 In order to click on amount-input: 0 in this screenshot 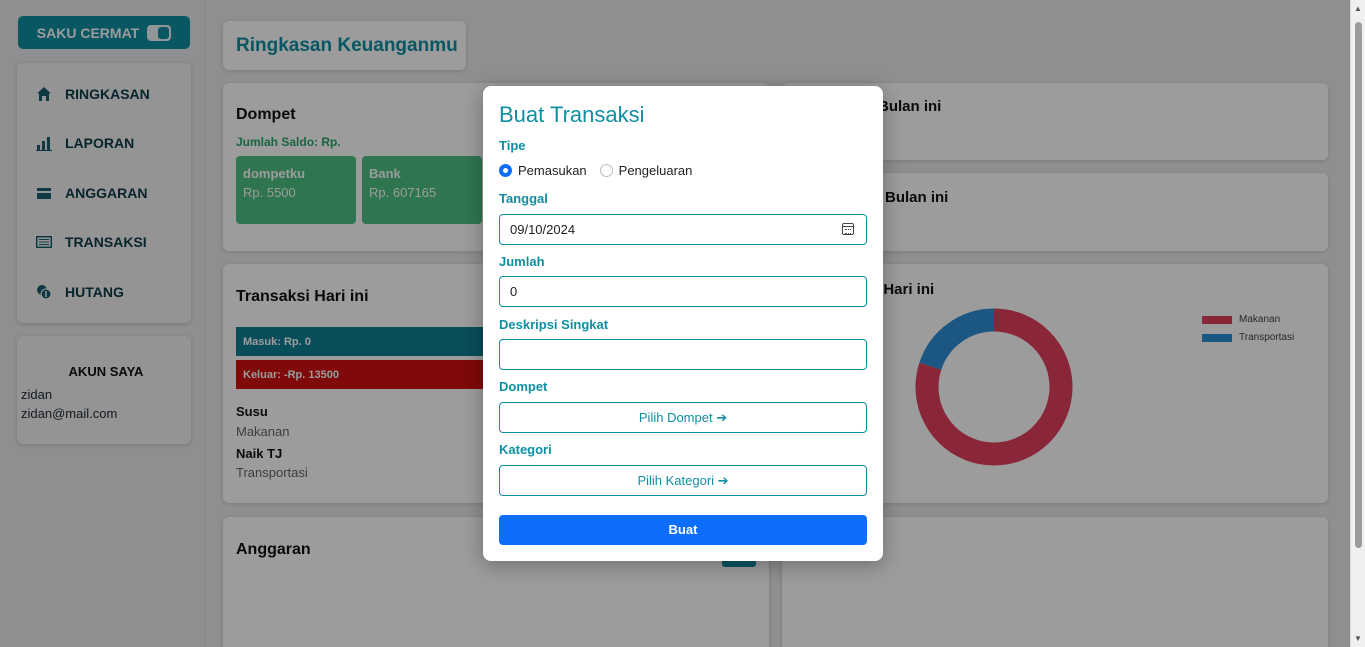, I will do `click(683, 291)`.